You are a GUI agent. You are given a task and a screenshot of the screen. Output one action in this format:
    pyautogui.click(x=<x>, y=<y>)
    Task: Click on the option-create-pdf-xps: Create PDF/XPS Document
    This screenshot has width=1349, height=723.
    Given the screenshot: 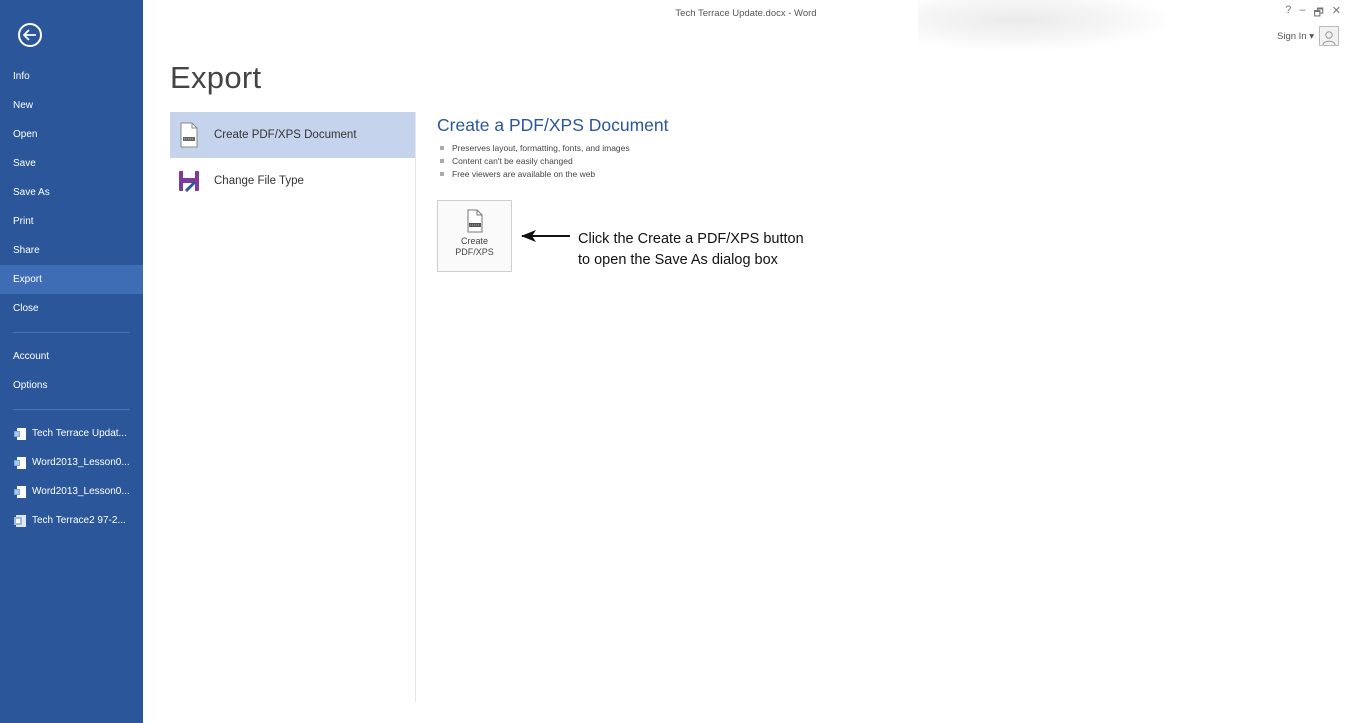 What is the action you would take?
    pyautogui.click(x=292, y=135)
    